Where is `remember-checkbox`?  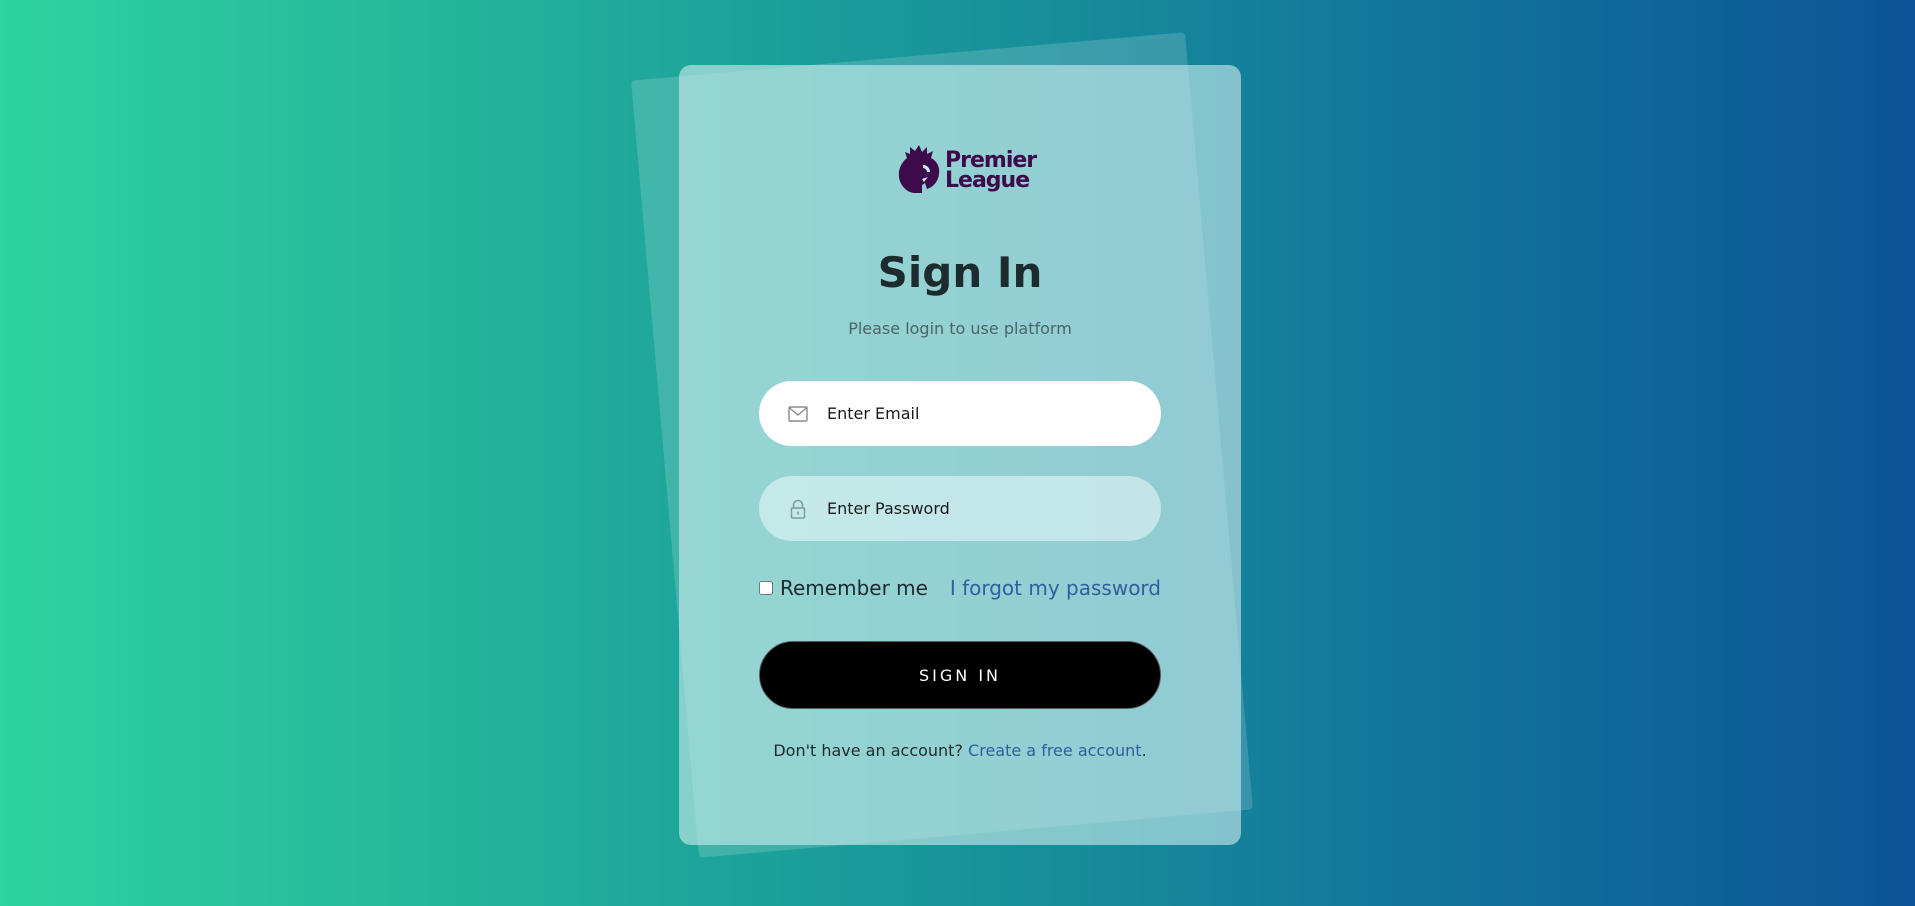 remember-checkbox is located at coordinates (766, 588).